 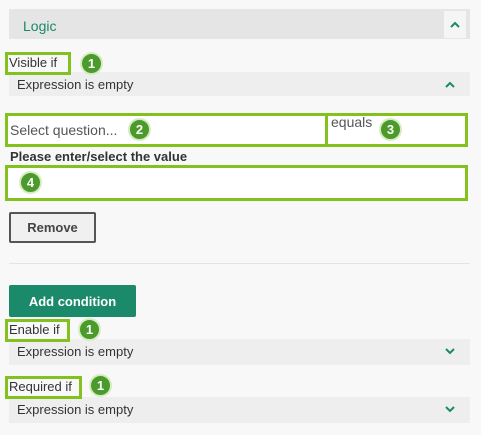 I want to click on value-input-badge: 4, so click(x=30, y=182).